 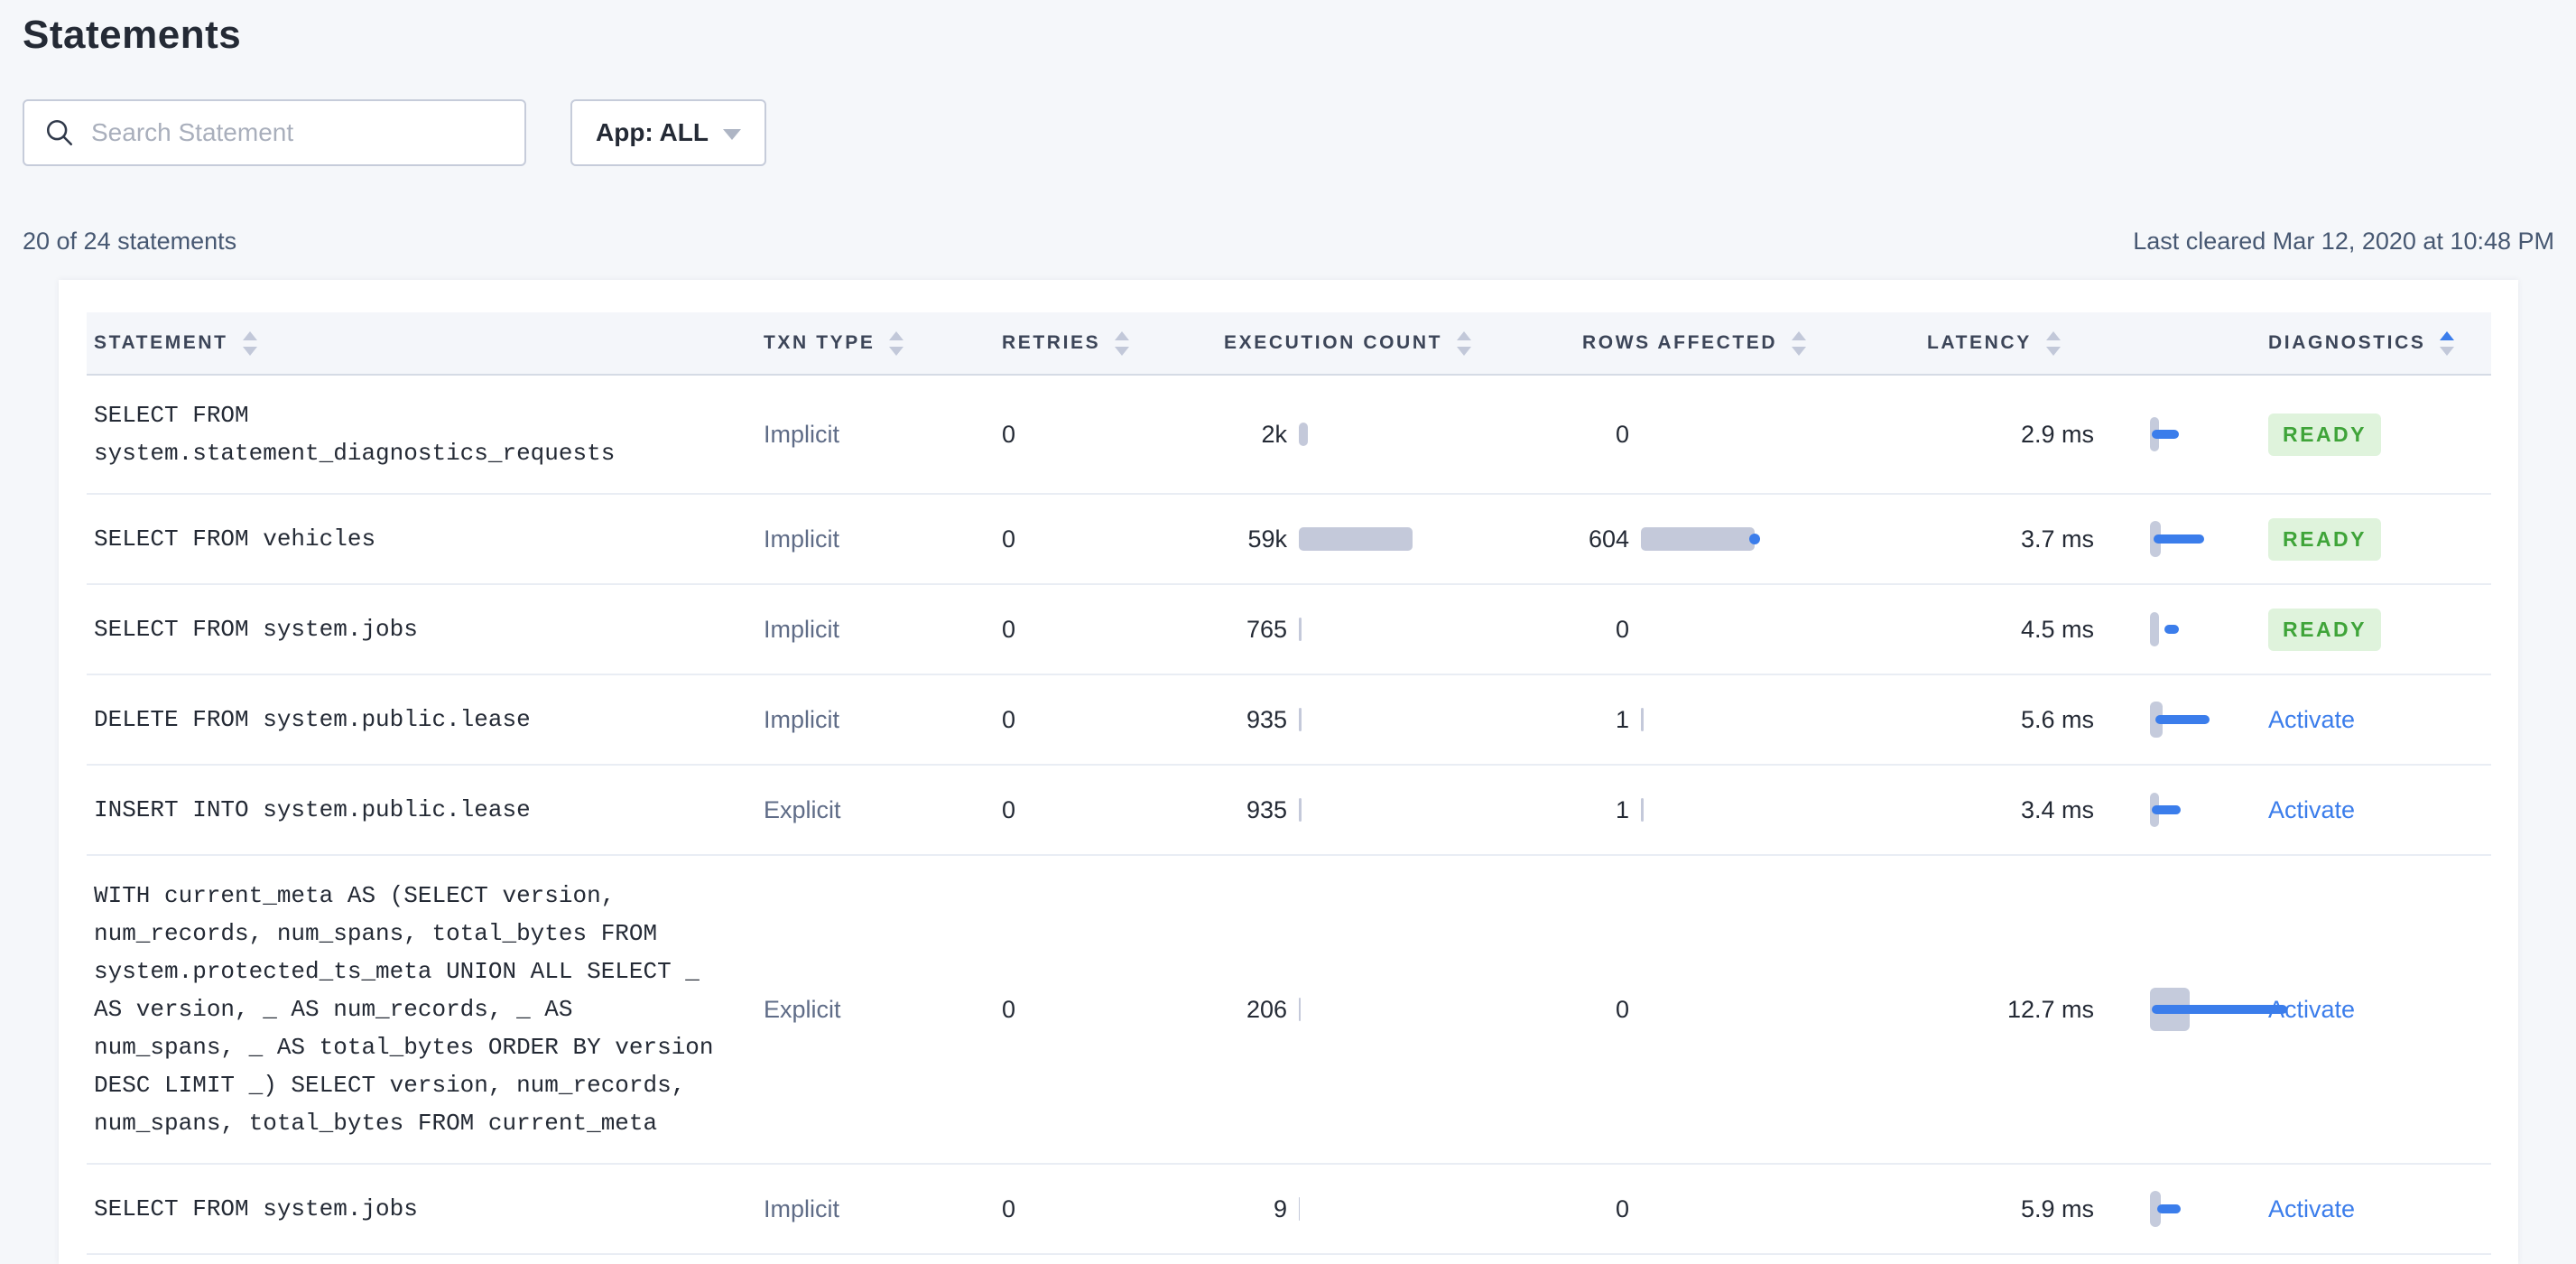 I want to click on sort-header-diagnostics: DIAGNOSTICS, so click(x=2379, y=343).